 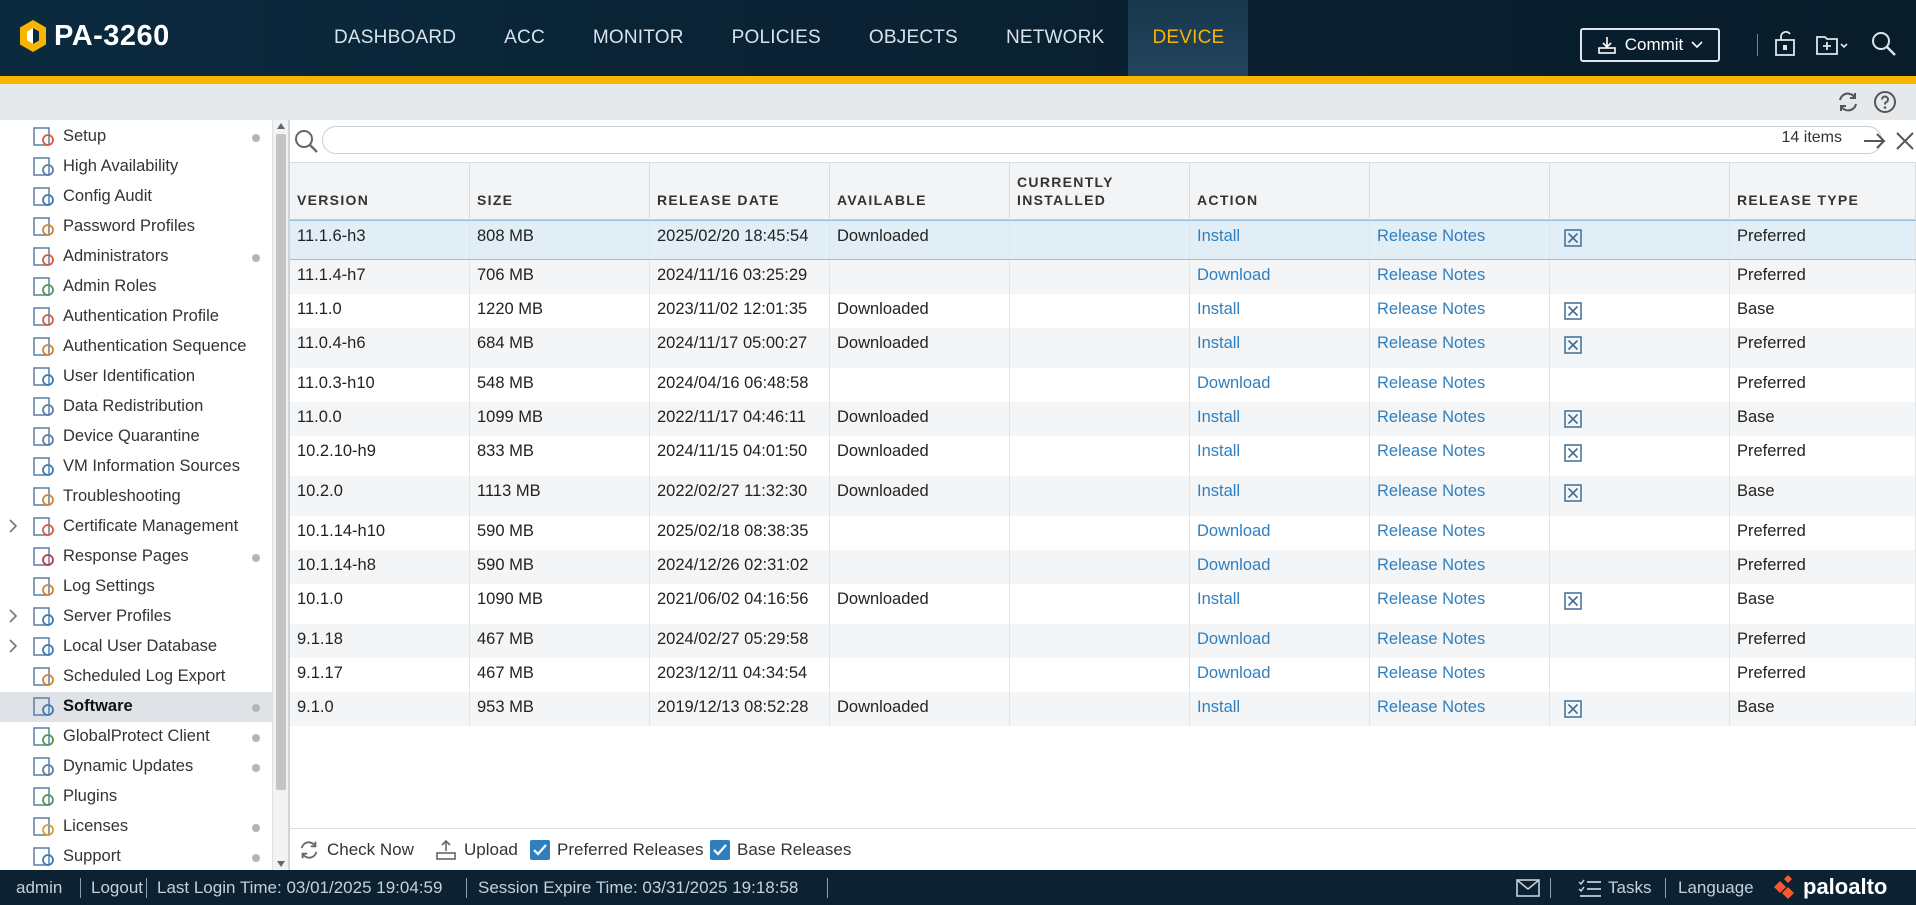 What do you see at coordinates (136, 827) in the screenshot?
I see `sidebar-item-licenses: Licenses` at bounding box center [136, 827].